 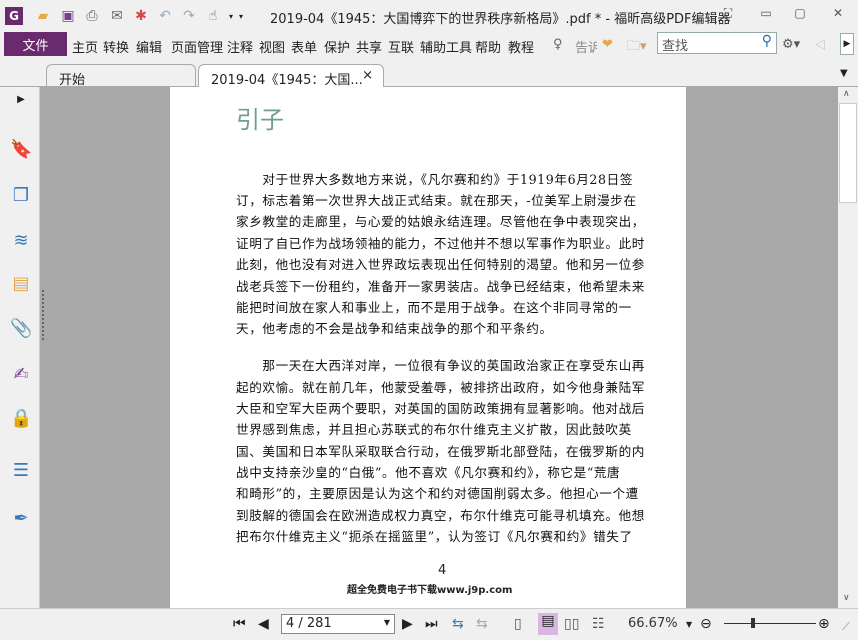 I want to click on menu-home: 主页, so click(x=85, y=46).